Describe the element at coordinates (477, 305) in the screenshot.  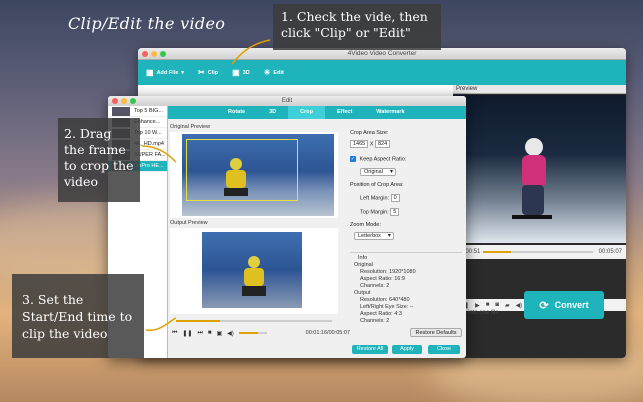
I see `play-icon: ▶` at that location.